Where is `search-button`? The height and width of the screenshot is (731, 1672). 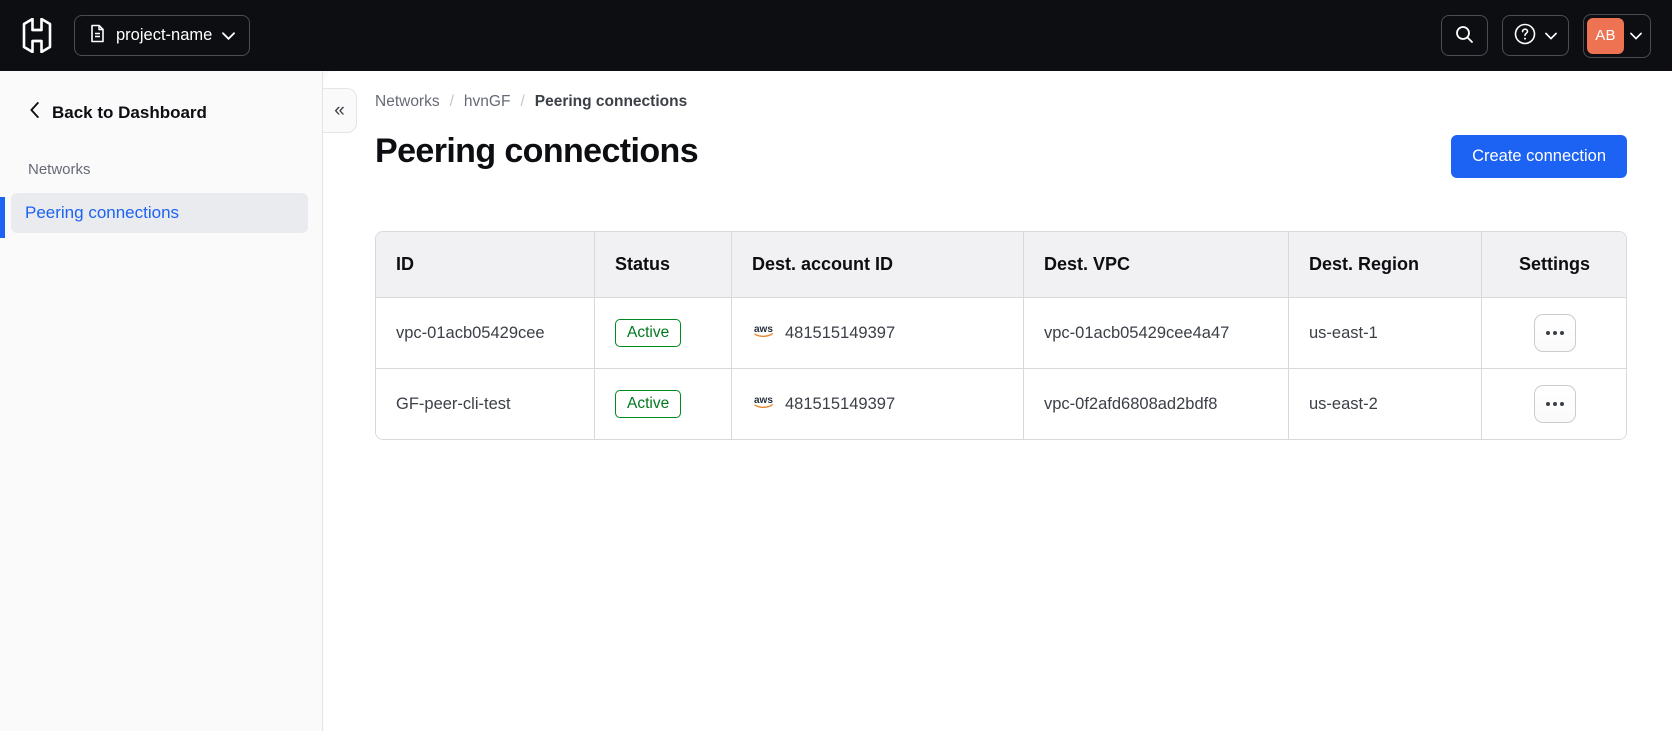 search-button is located at coordinates (1464, 35).